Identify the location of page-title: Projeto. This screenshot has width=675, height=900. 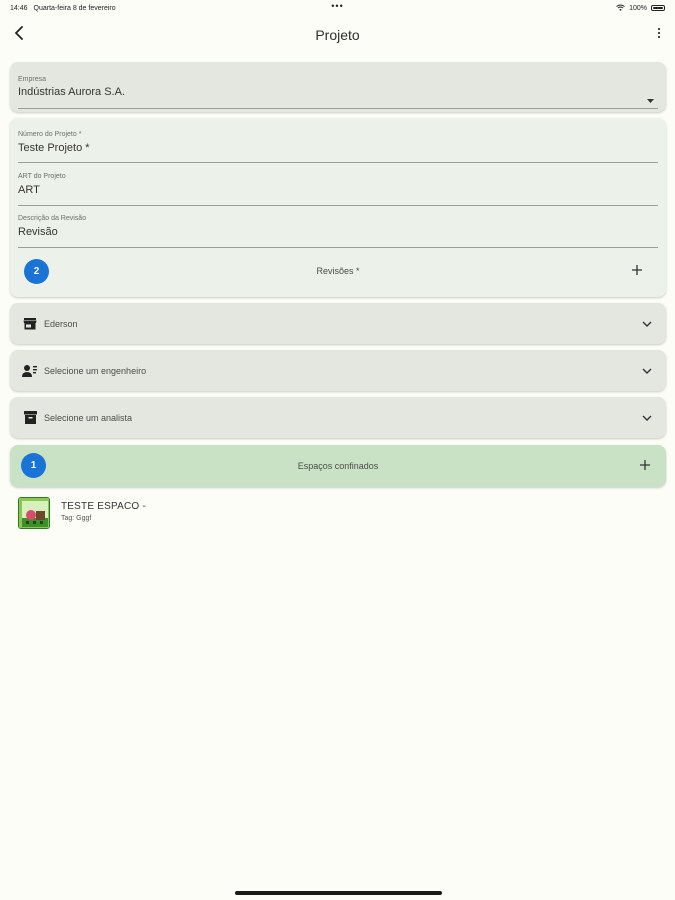
(337, 35).